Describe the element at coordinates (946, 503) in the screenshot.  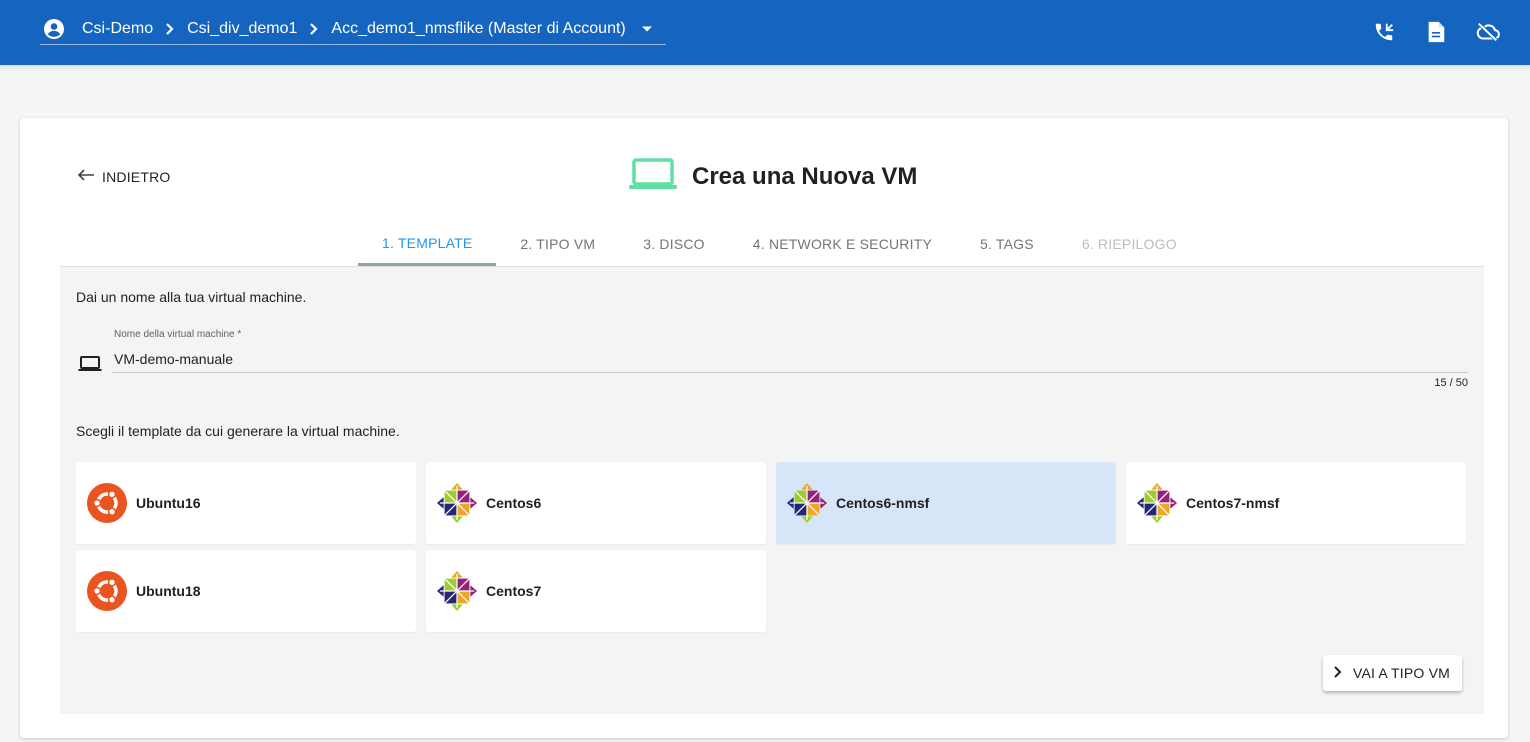
I see `template-card-centos6-nmsf: Centos6-nmsf` at that location.